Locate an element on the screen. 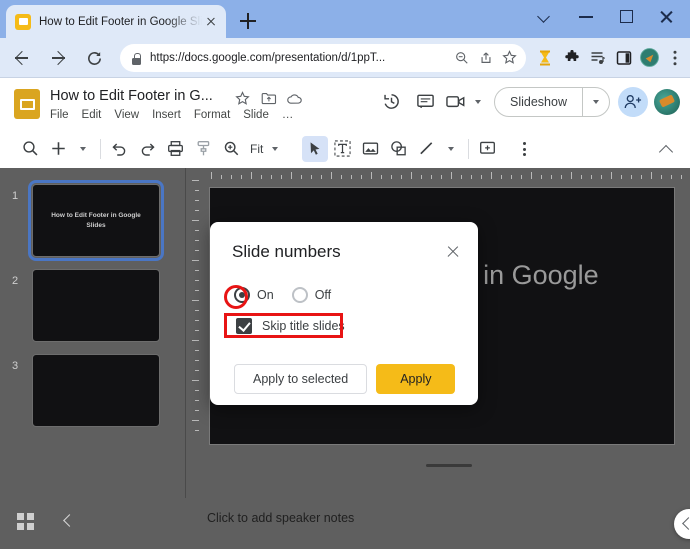 Image resolution: width=690 pixels, height=549 pixels. cursor-icon is located at coordinates (315, 149).